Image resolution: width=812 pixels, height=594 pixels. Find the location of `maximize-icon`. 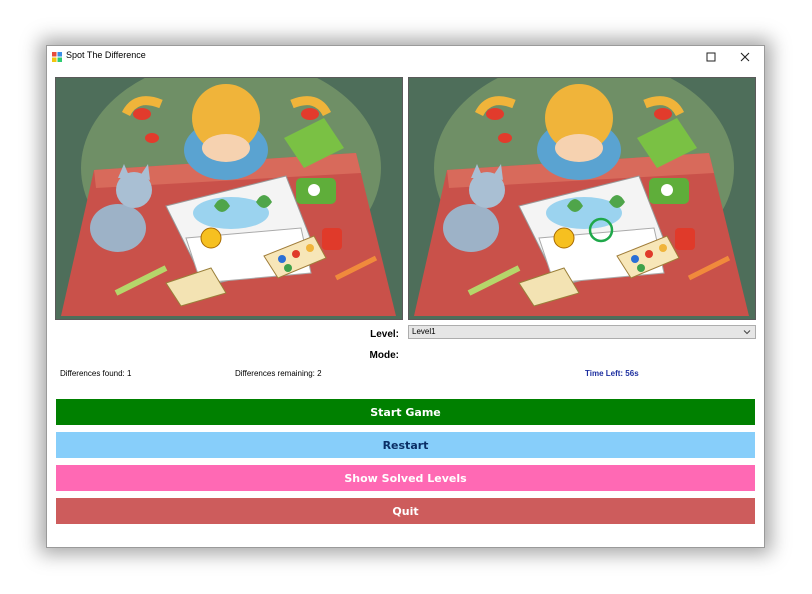

maximize-icon is located at coordinates (711, 57).